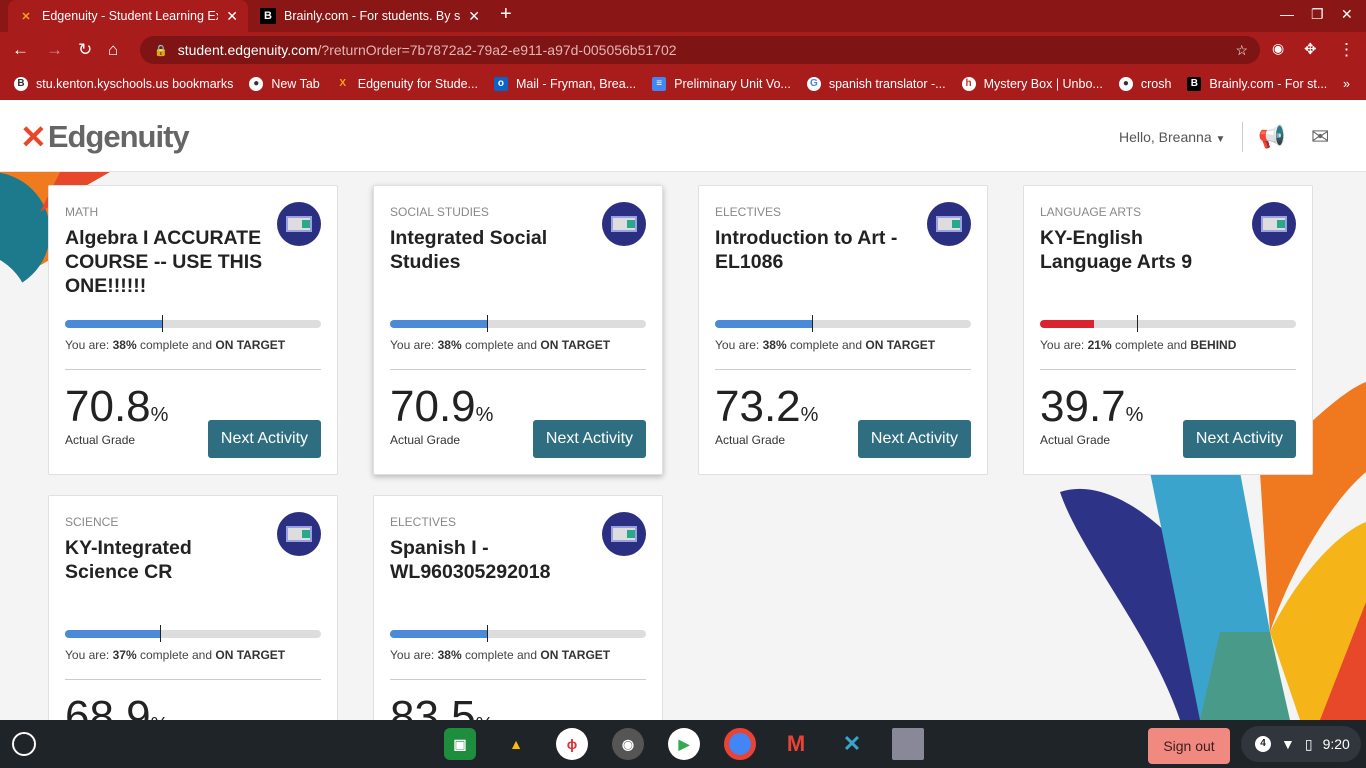 This screenshot has height=768, width=1366. What do you see at coordinates (1347, 14) in the screenshot?
I see `close-window-icon: ✕` at bounding box center [1347, 14].